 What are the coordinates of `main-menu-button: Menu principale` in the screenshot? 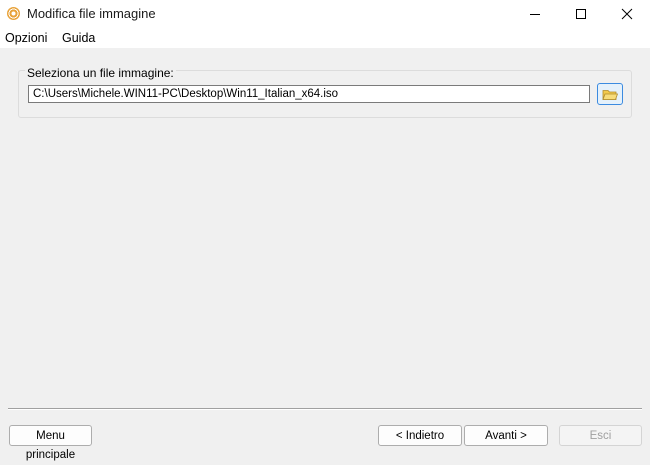 It's located at (50, 443).